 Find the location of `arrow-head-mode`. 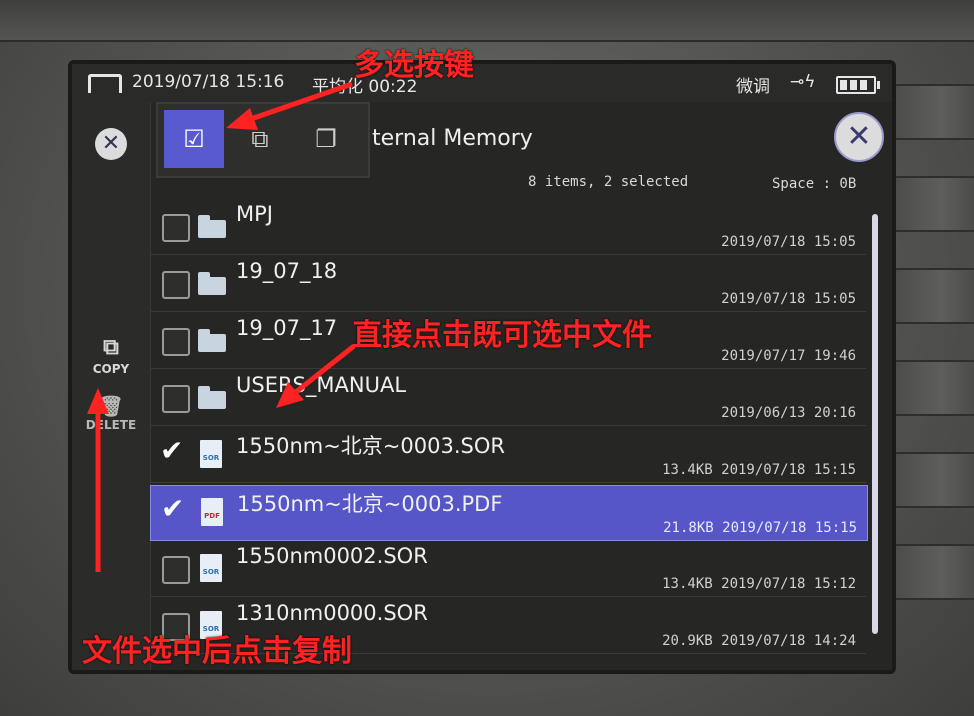

arrow-head-mode is located at coordinates (242, 119).